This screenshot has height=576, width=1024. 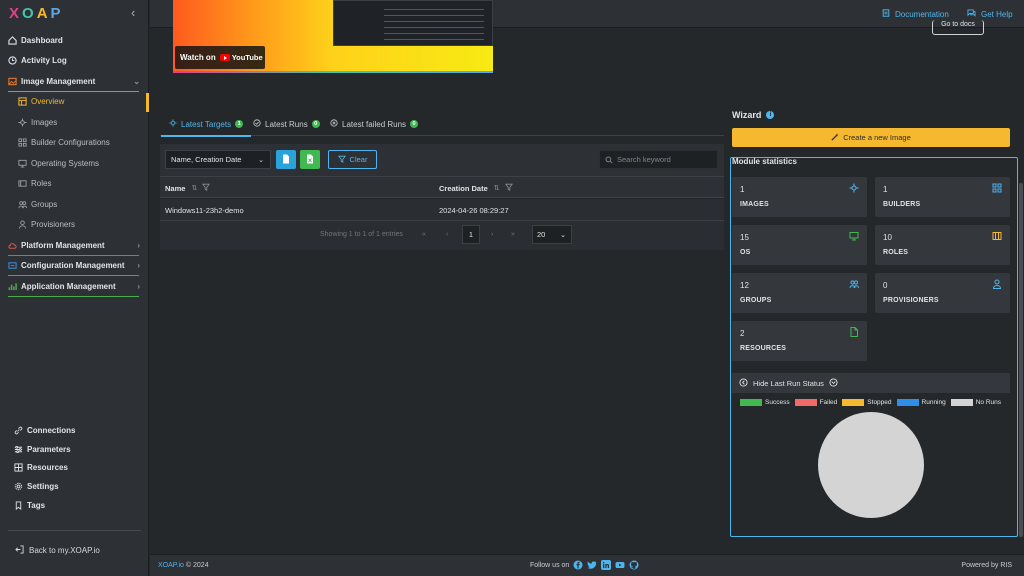 I want to click on get-help-link: Get Help, so click(x=990, y=14).